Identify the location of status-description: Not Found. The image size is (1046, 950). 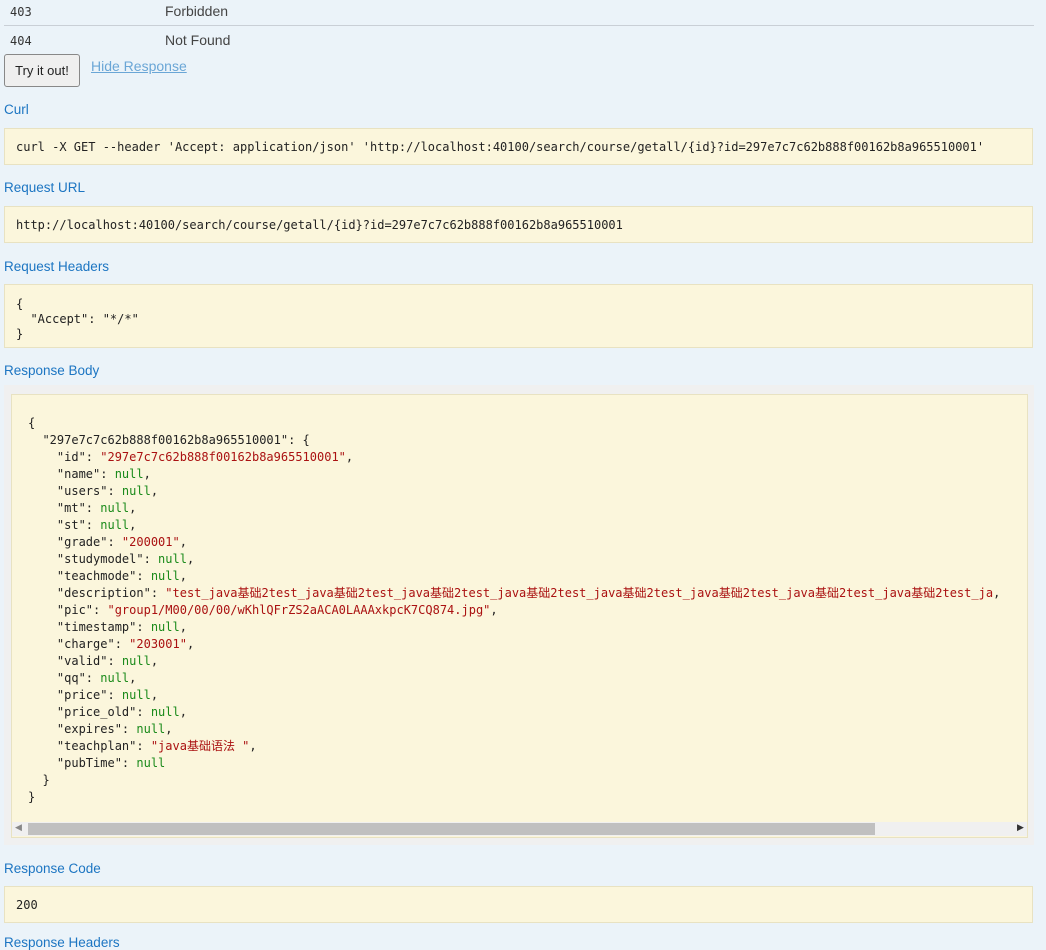
(198, 40).